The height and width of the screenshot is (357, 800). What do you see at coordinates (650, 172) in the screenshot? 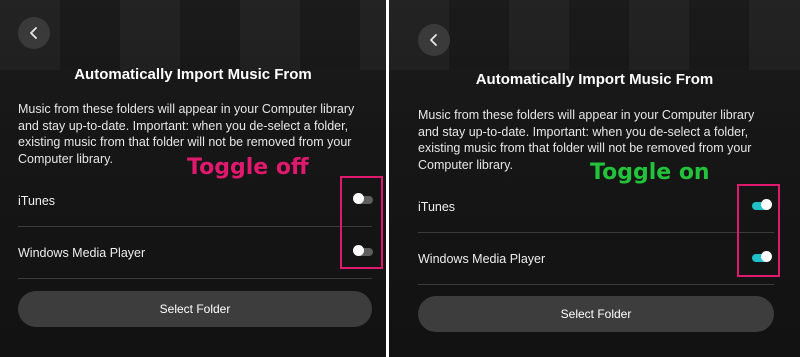
I see `annotation-label: Toggle on` at bounding box center [650, 172].